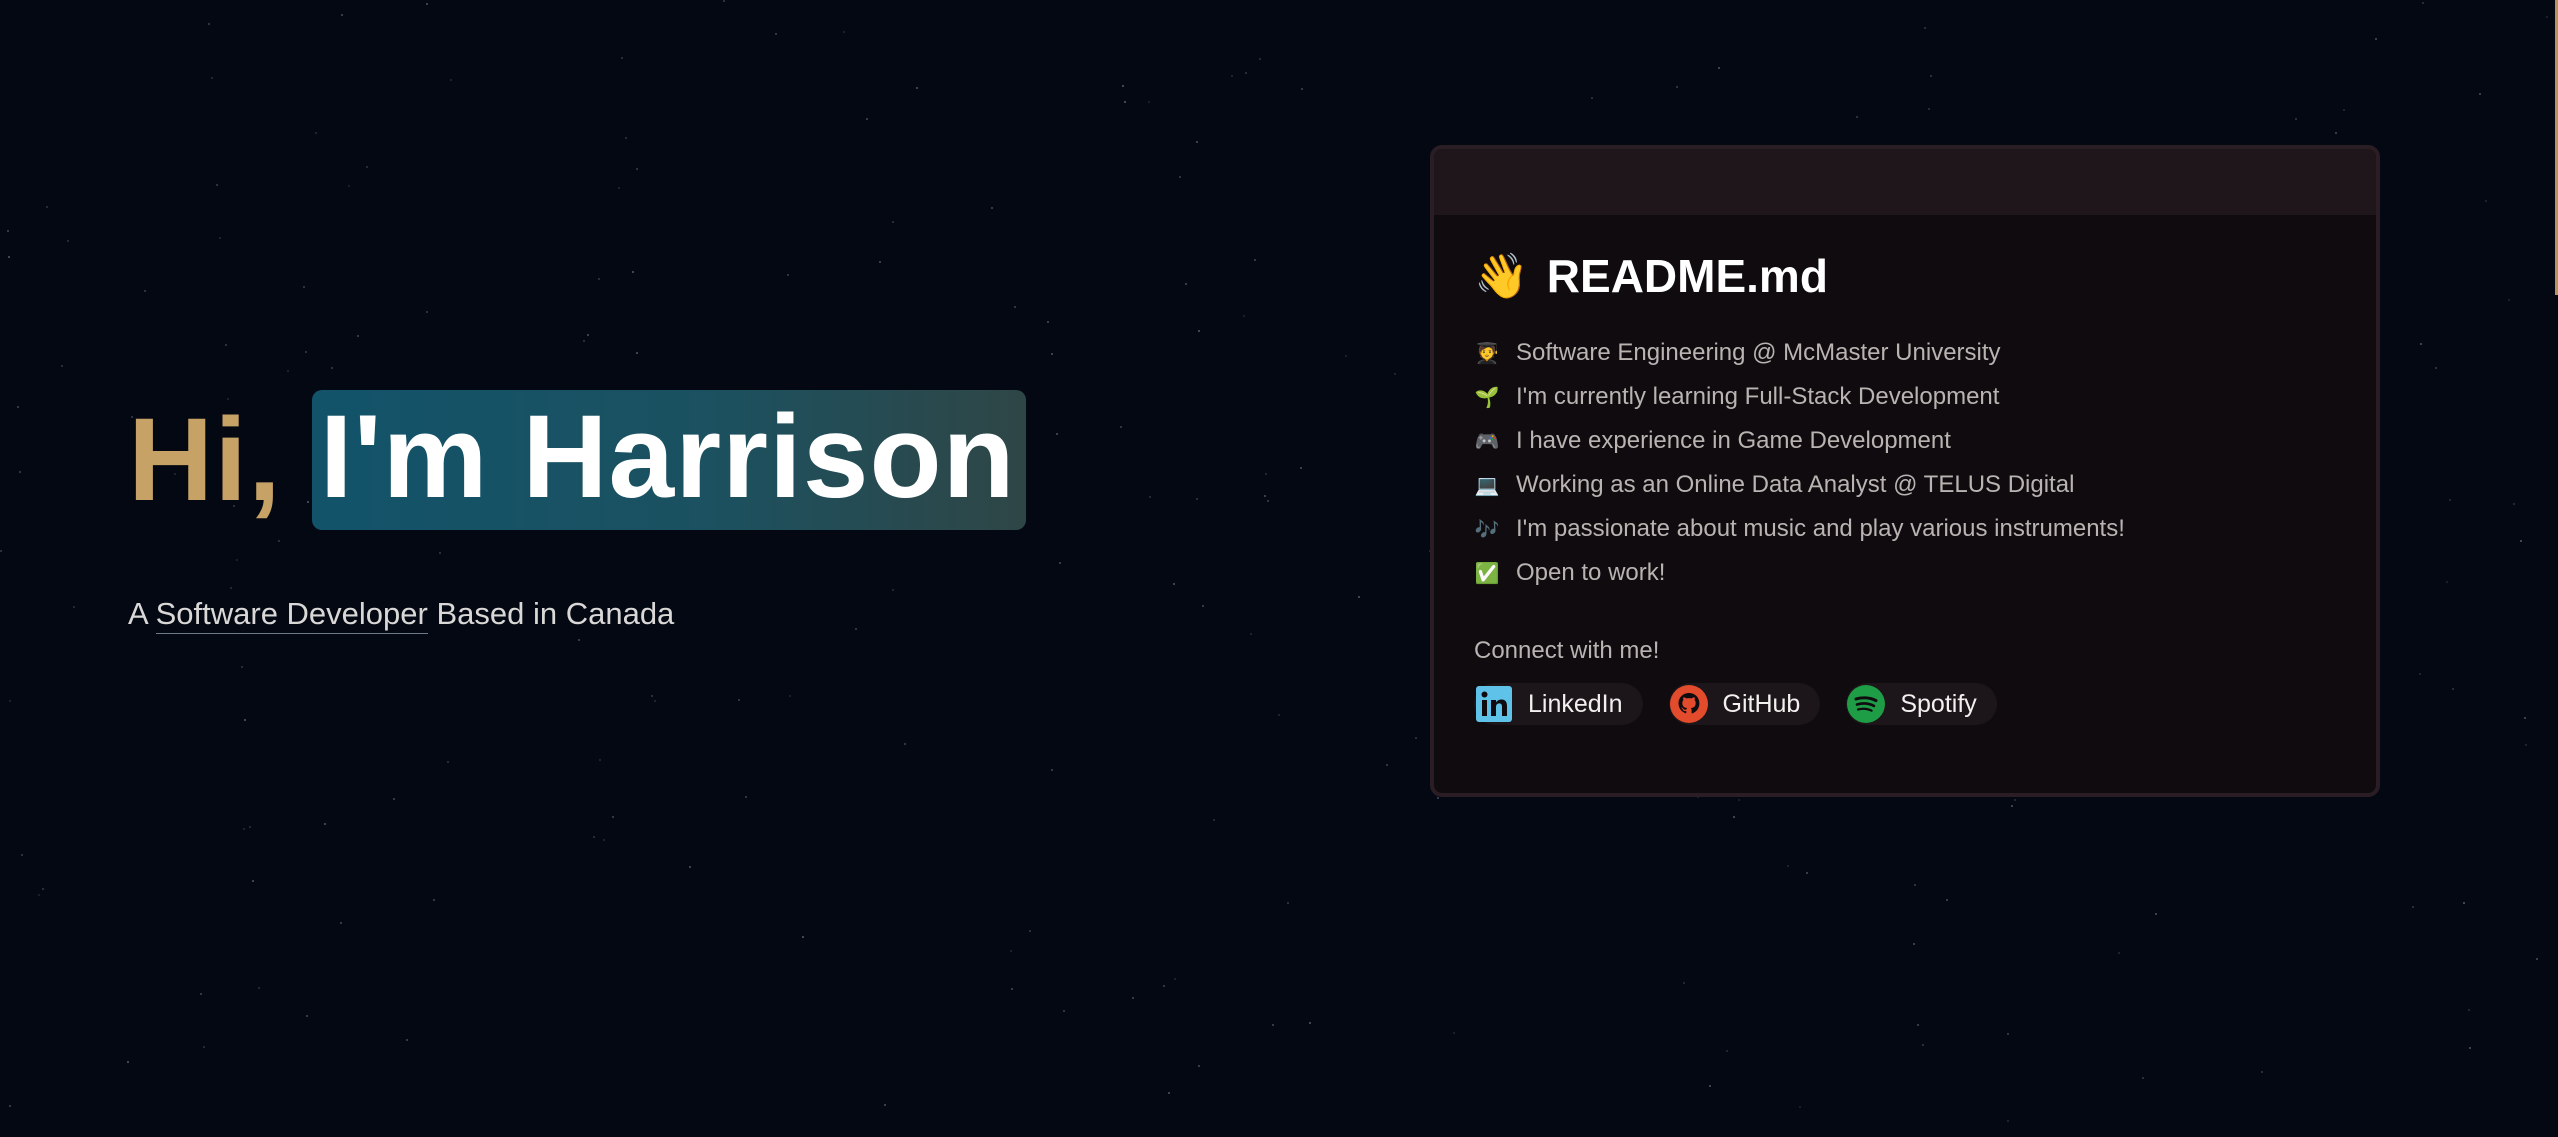 The width and height of the screenshot is (2558, 1137). Describe the element at coordinates (1733, 440) in the screenshot. I see `readme-line-text: I have experience in Game Development` at that location.